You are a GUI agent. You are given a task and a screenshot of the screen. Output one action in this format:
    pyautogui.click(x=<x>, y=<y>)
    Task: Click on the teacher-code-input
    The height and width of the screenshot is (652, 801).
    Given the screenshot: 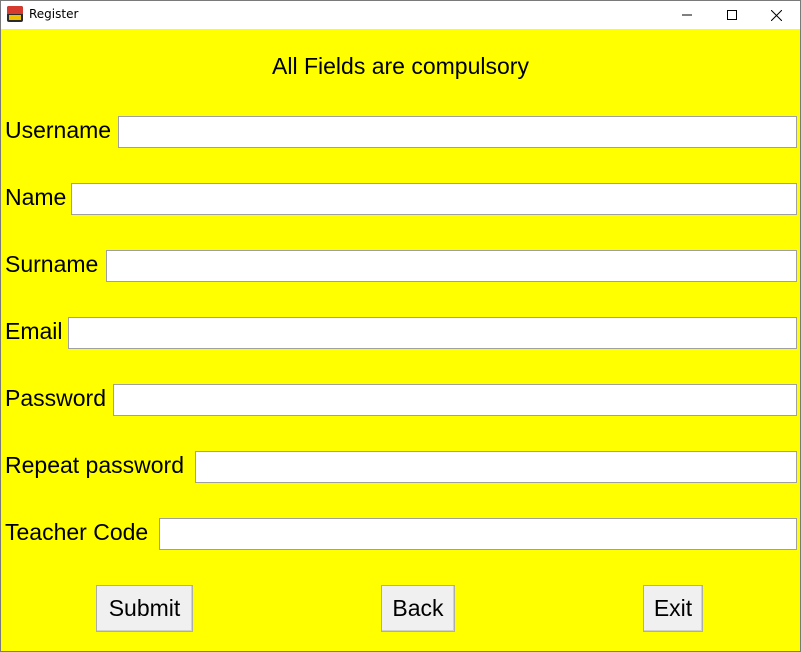 What is the action you would take?
    pyautogui.click(x=478, y=534)
    